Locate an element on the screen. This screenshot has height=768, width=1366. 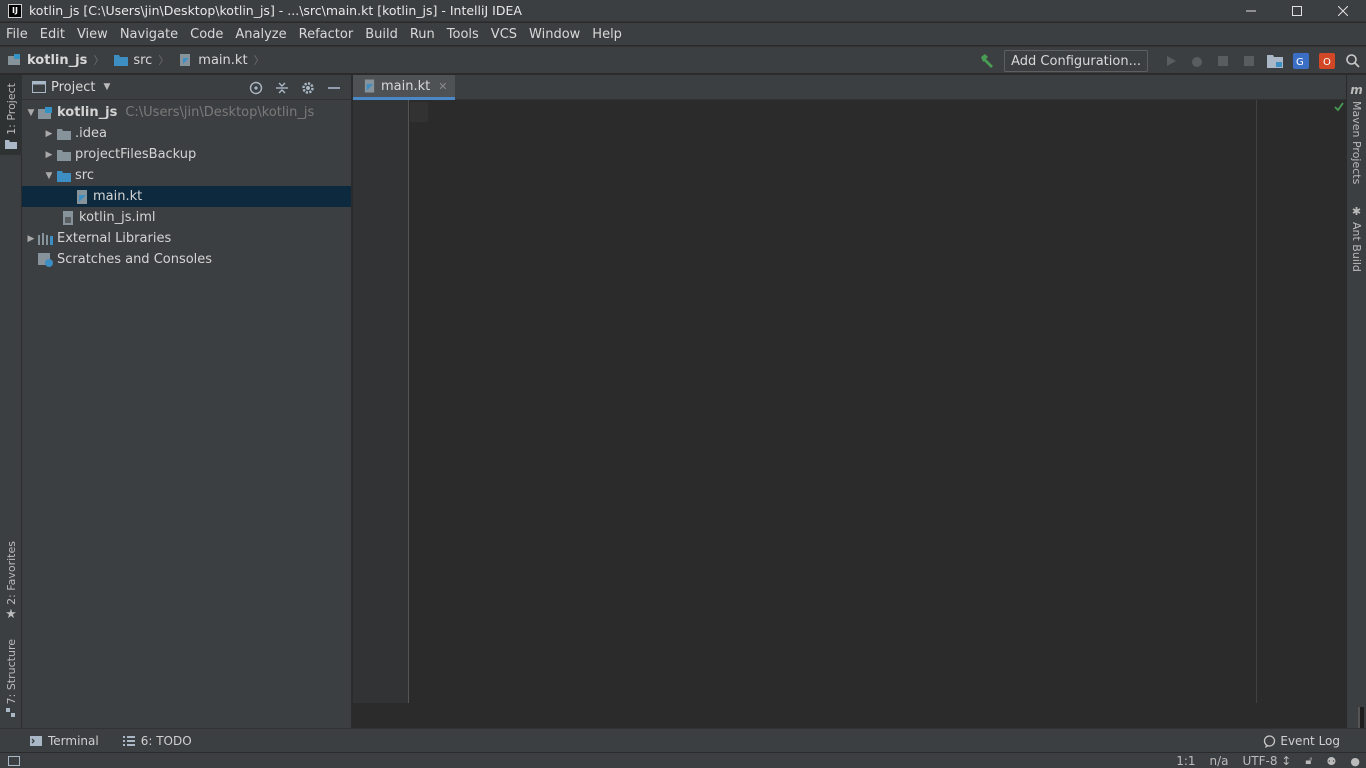
minimize-button is located at coordinates (1251, 11).